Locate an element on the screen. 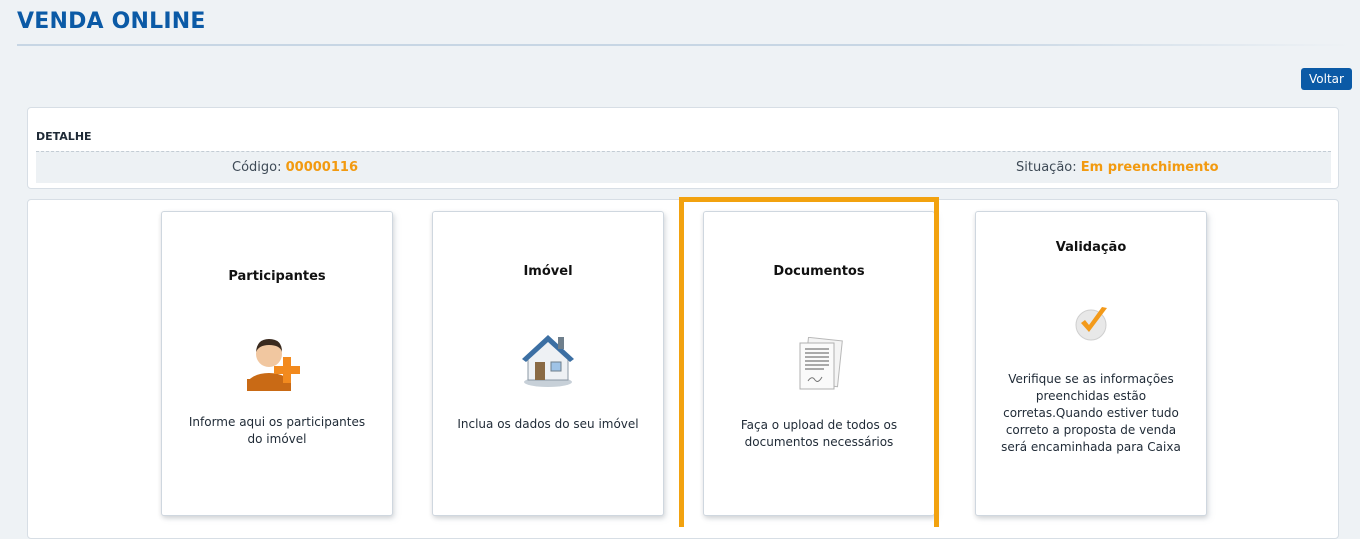  card-imovel: Imóvel Inclua os dados do seu imóvel is located at coordinates (548, 363).